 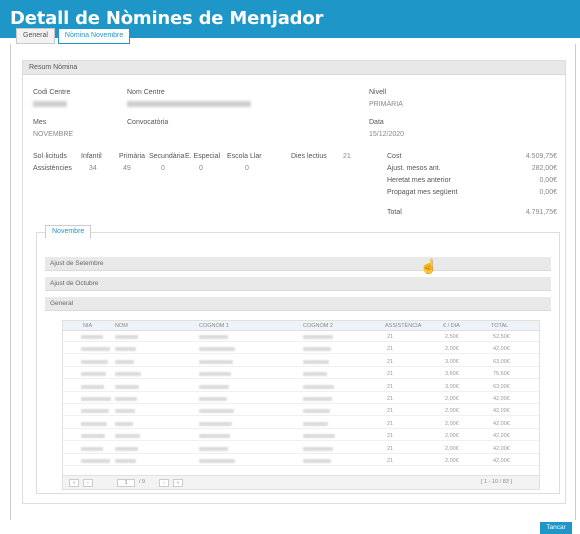 I want to click on nom-centre-label: Nom Centre, so click(x=146, y=92).